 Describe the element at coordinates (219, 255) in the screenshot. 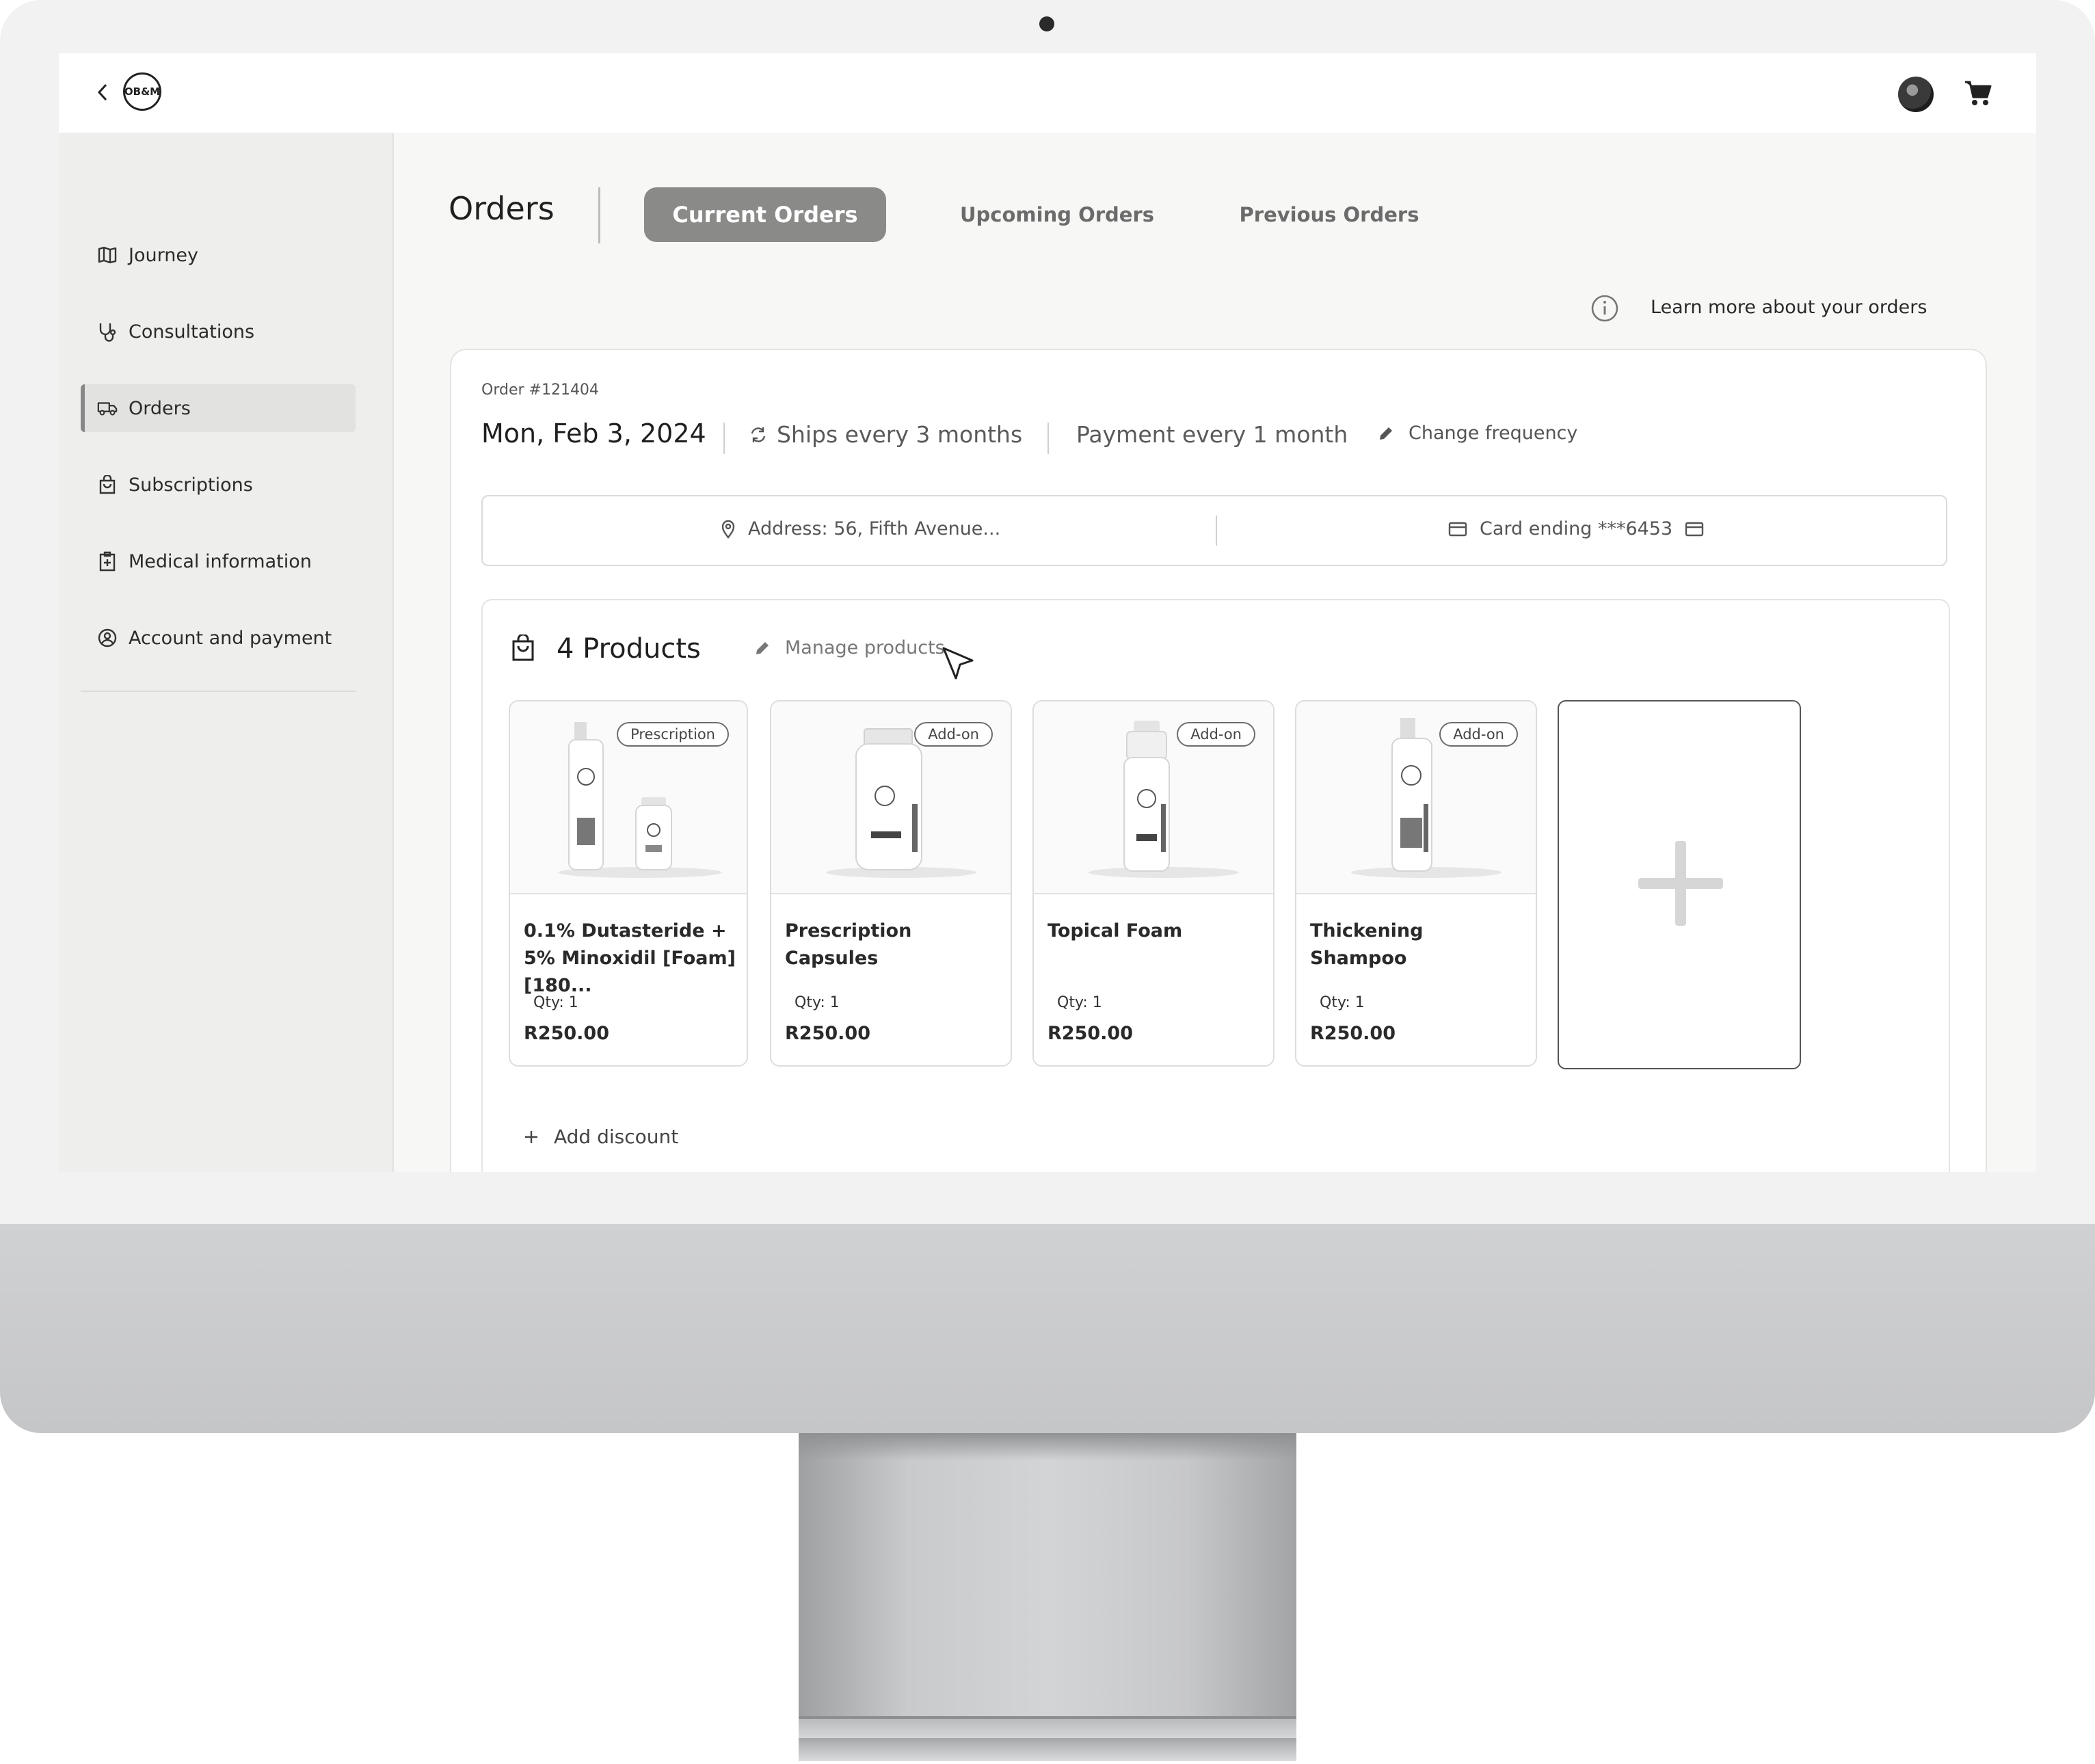

I see `sidebar-item-journey: Journey` at that location.